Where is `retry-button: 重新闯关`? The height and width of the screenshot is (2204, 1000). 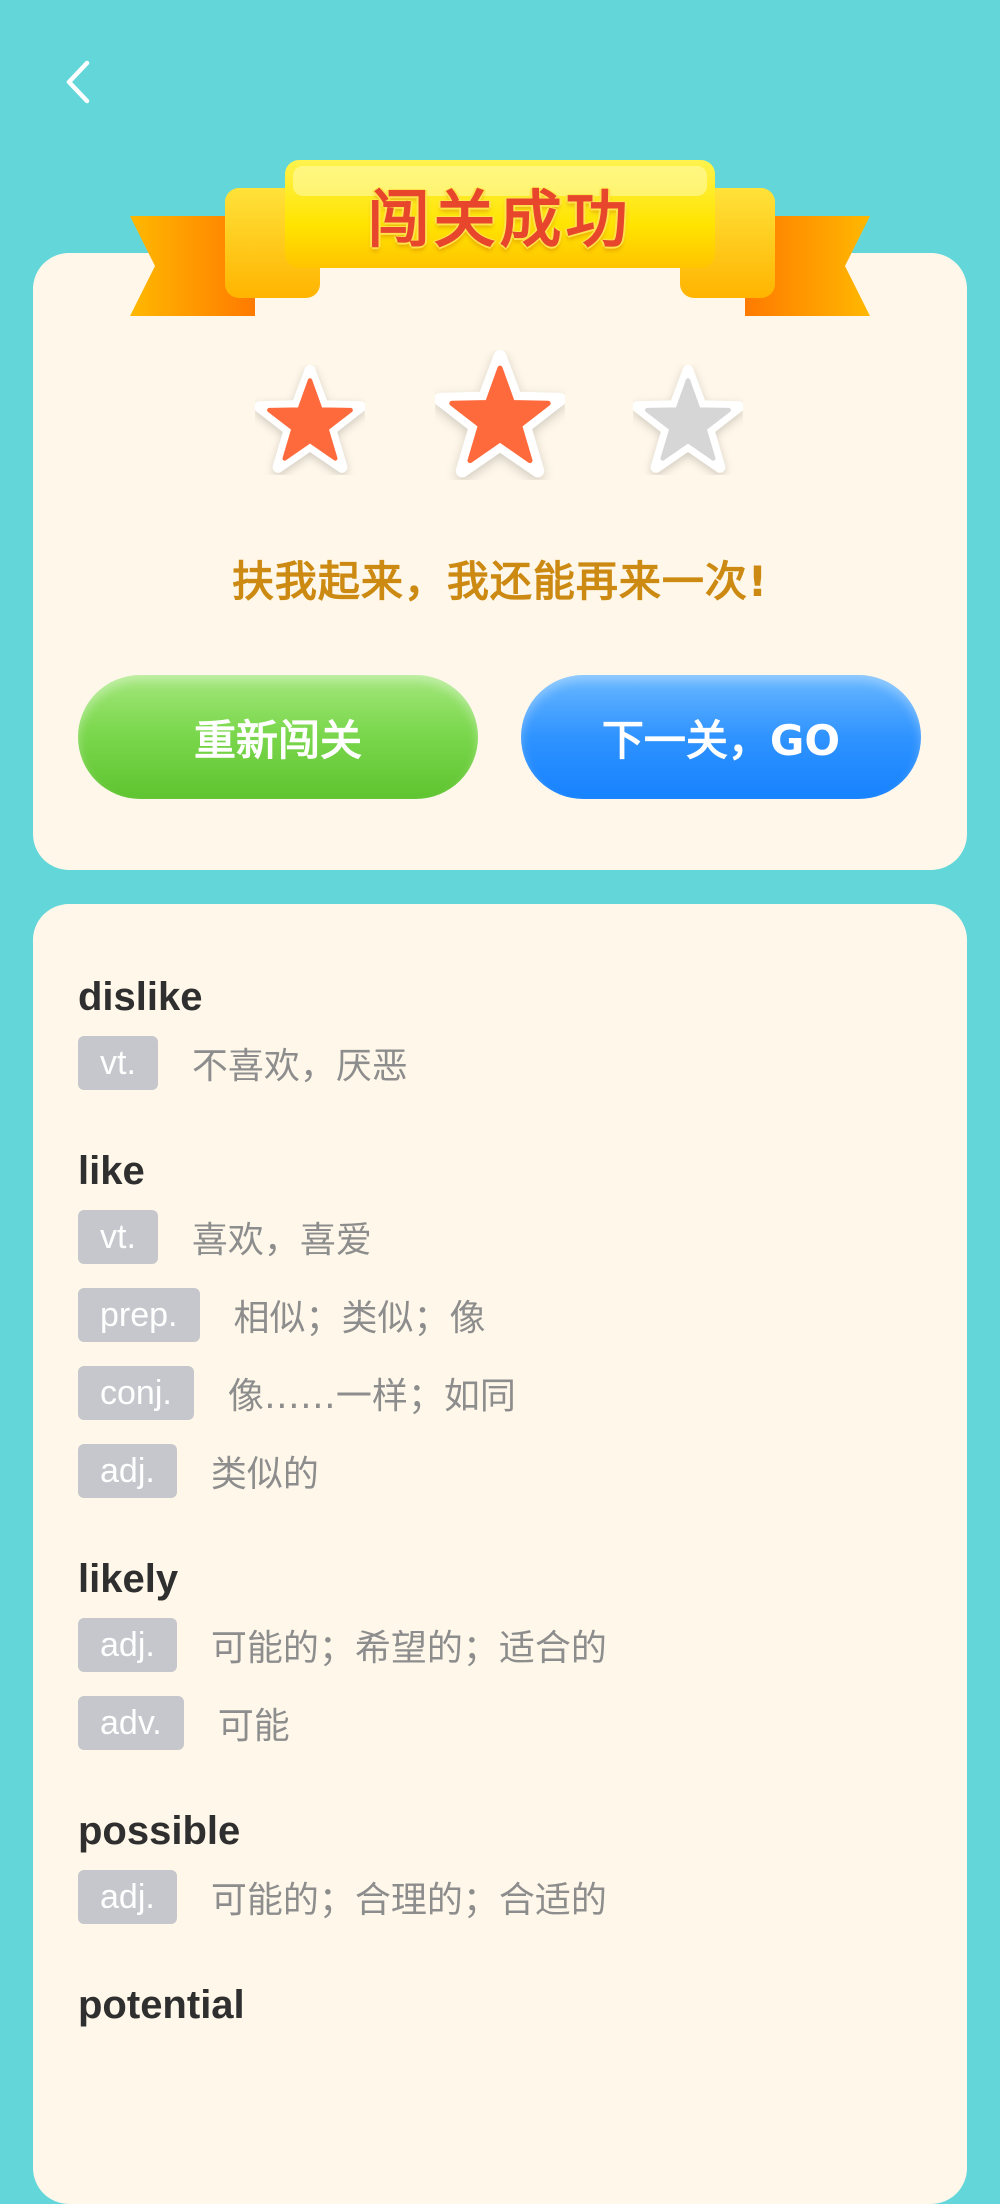 retry-button: 重新闯关 is located at coordinates (278, 737).